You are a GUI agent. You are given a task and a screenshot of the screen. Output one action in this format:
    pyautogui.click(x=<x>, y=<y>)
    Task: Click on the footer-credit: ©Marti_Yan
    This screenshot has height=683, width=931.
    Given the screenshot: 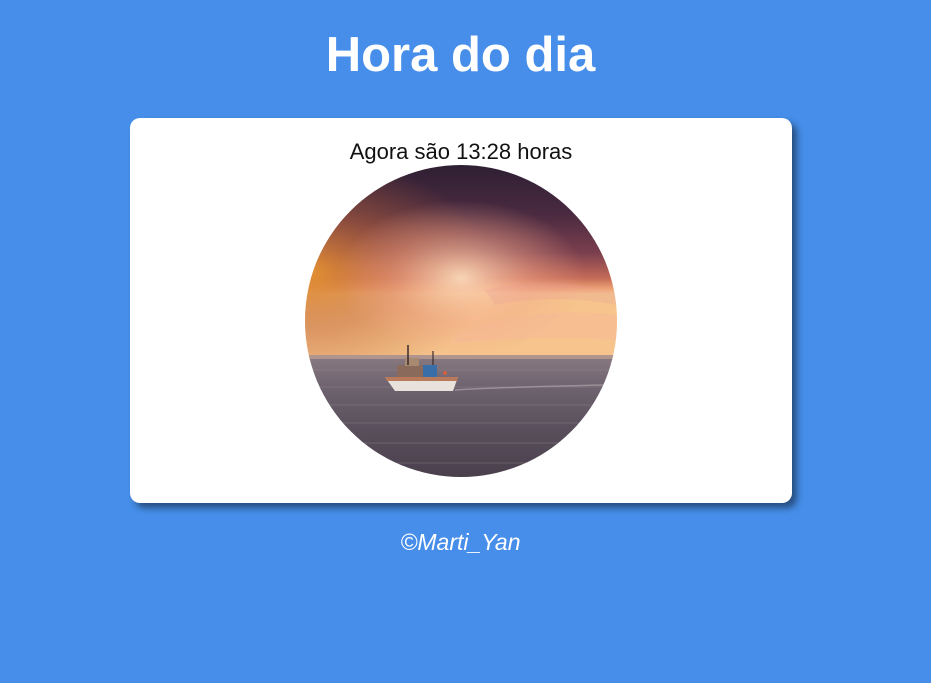 What is the action you would take?
    pyautogui.click(x=460, y=542)
    